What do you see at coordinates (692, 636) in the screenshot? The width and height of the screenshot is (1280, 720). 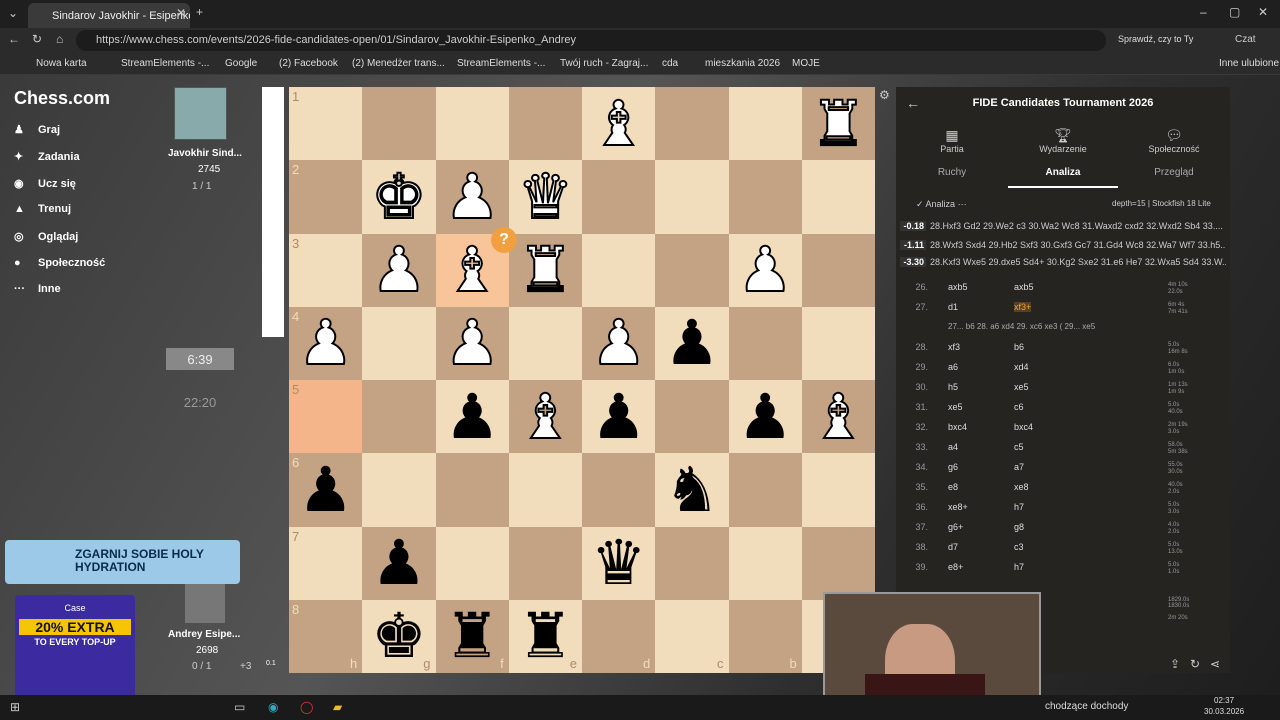 I see `board-square: c` at bounding box center [692, 636].